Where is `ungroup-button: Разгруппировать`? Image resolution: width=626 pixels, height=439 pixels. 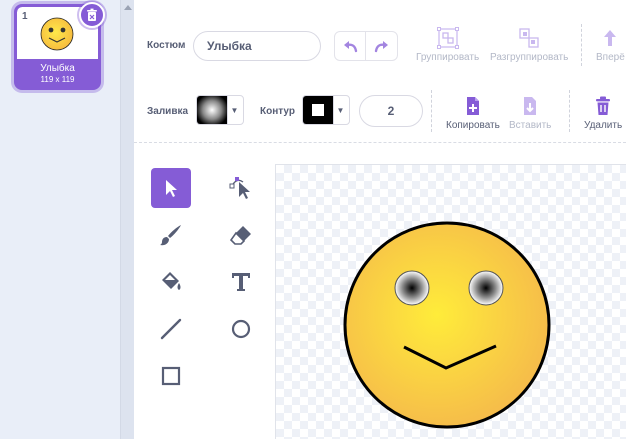 ungroup-button: Разгруппировать is located at coordinates (529, 45).